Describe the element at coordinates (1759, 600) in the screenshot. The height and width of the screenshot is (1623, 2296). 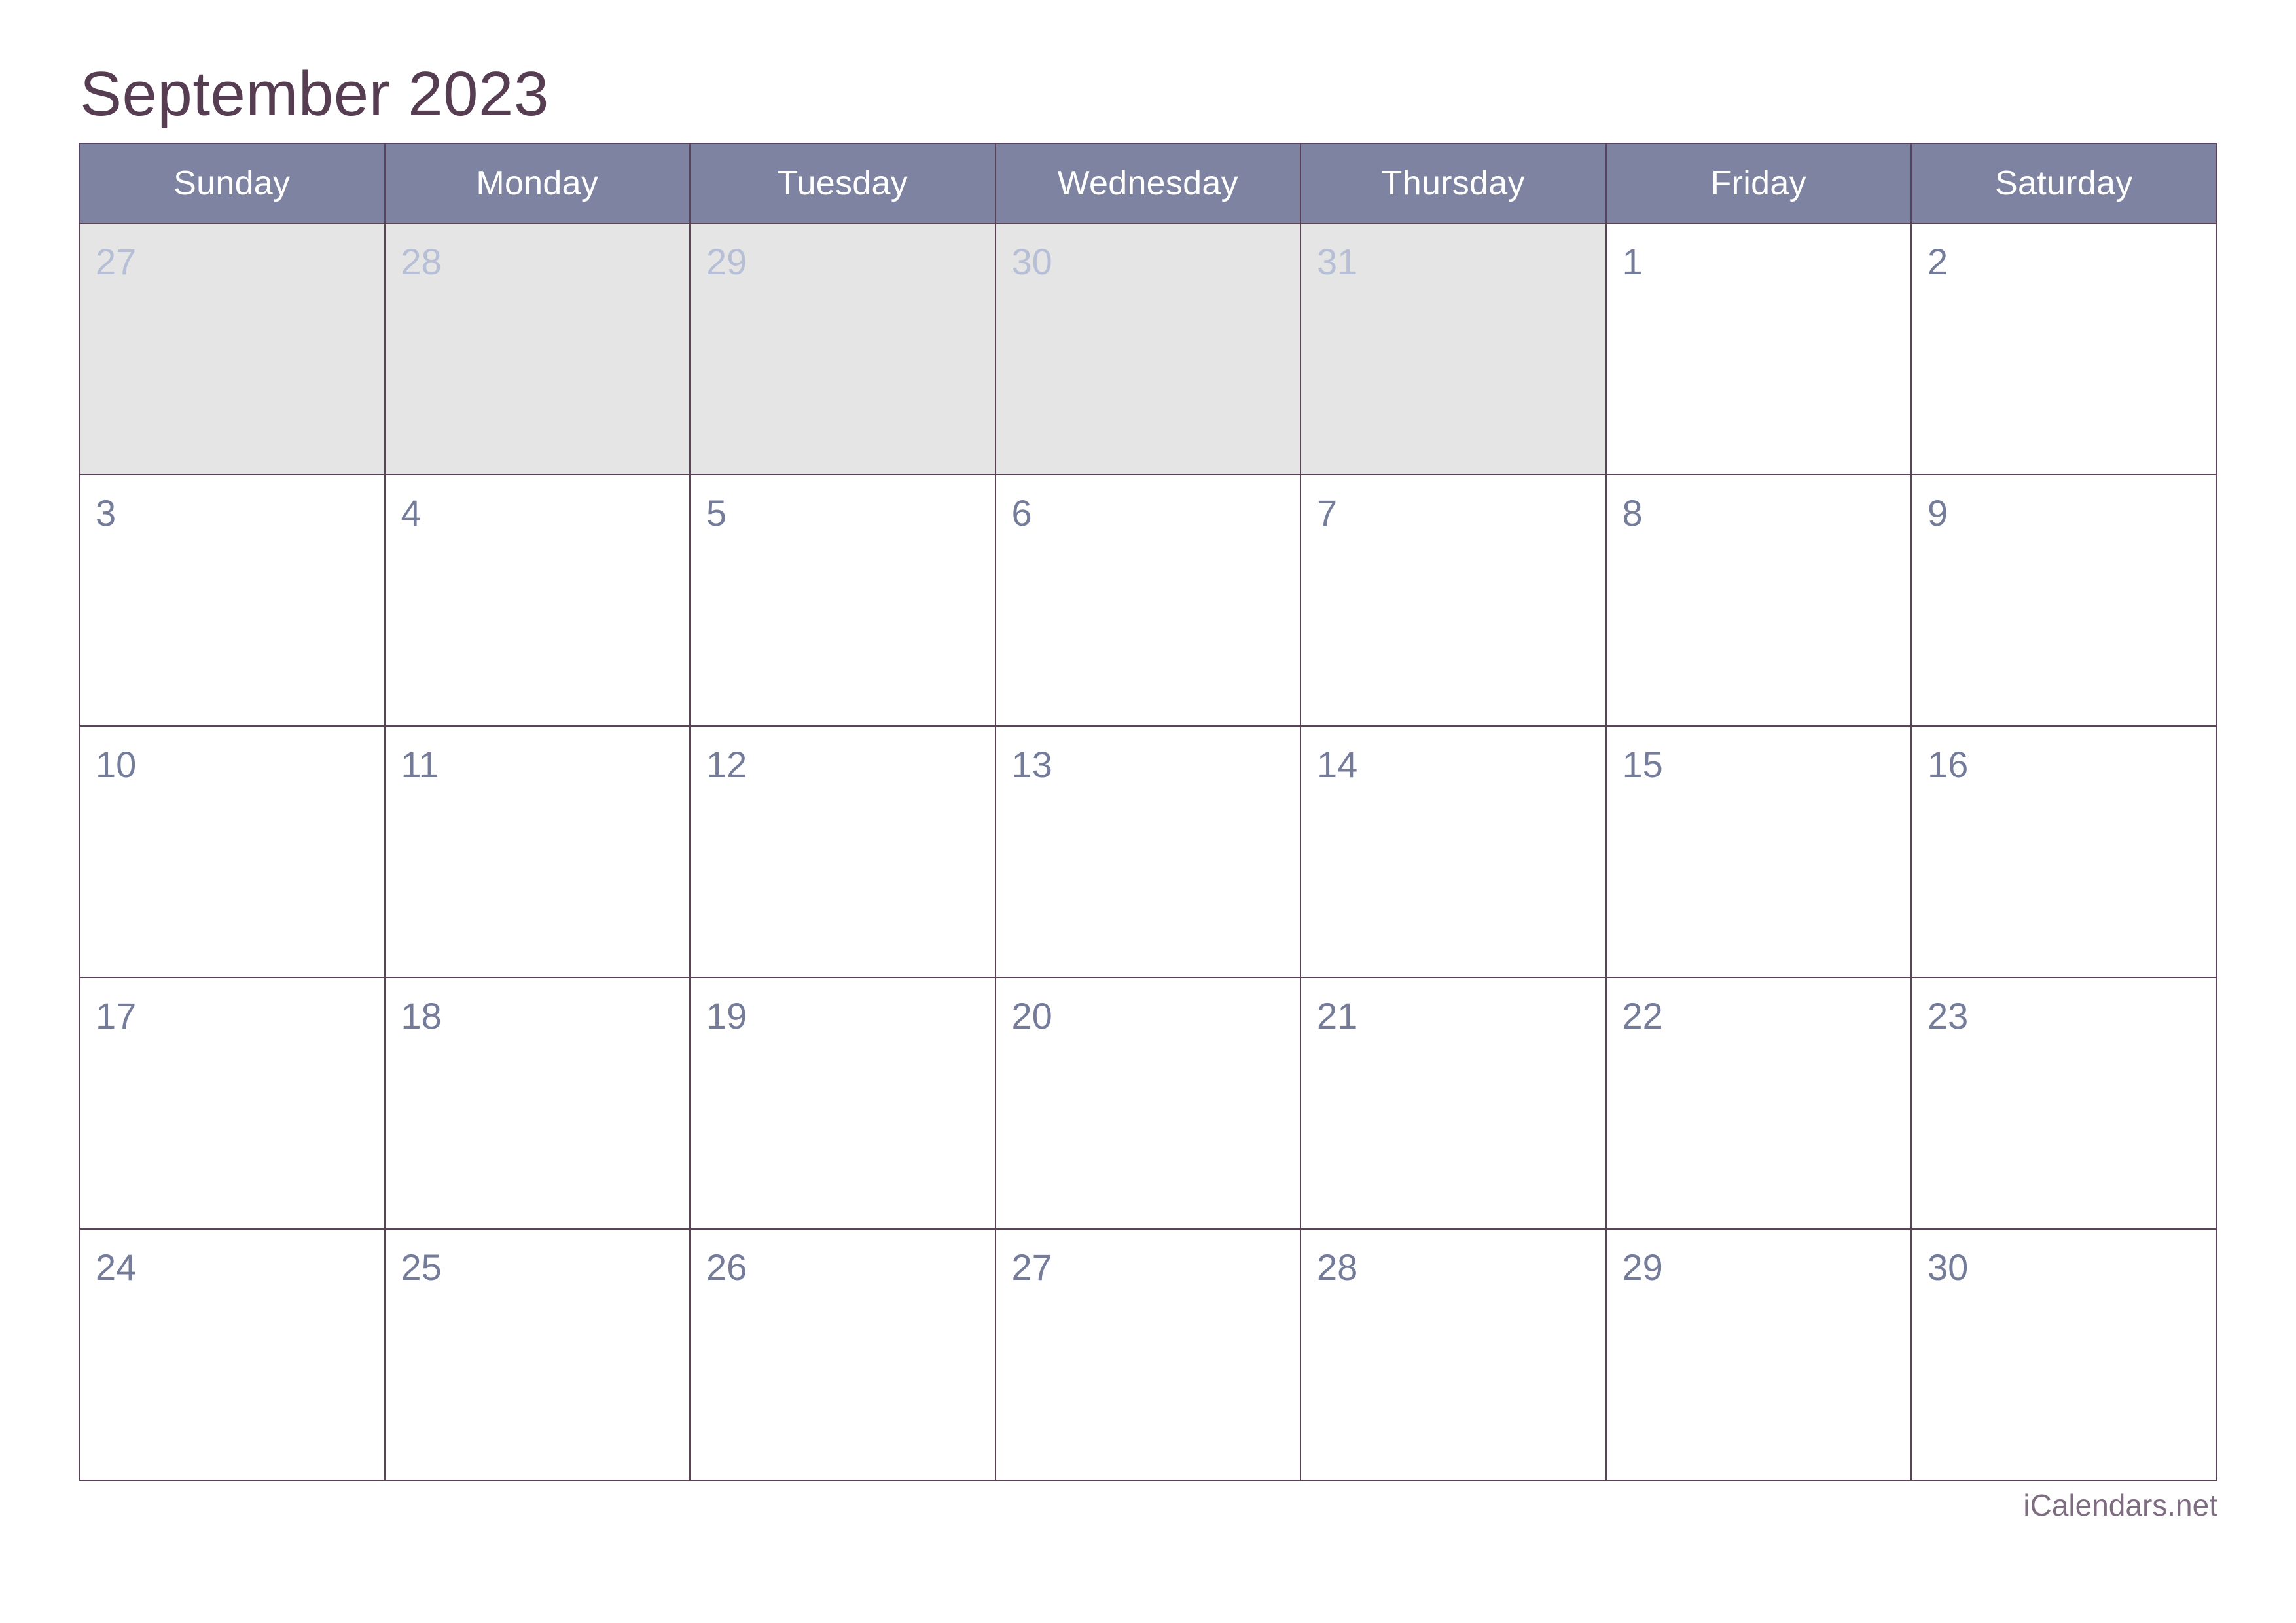
I see `calendar-day-cell: 8` at that location.